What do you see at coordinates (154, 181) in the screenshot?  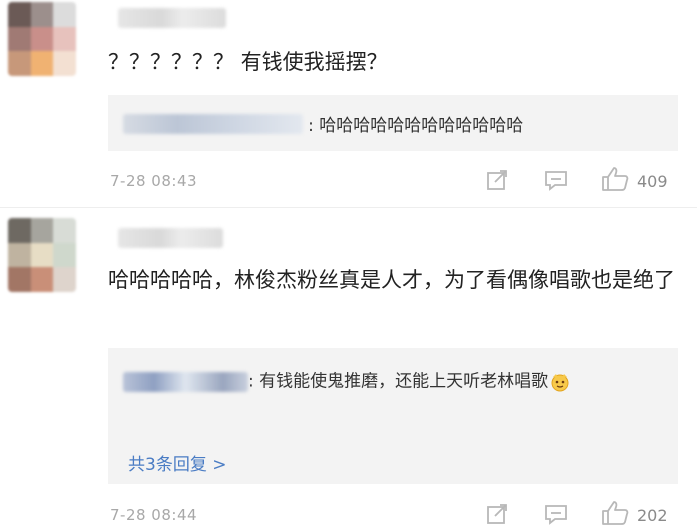 I see `comment-timestamp: 7-28 08:43` at bounding box center [154, 181].